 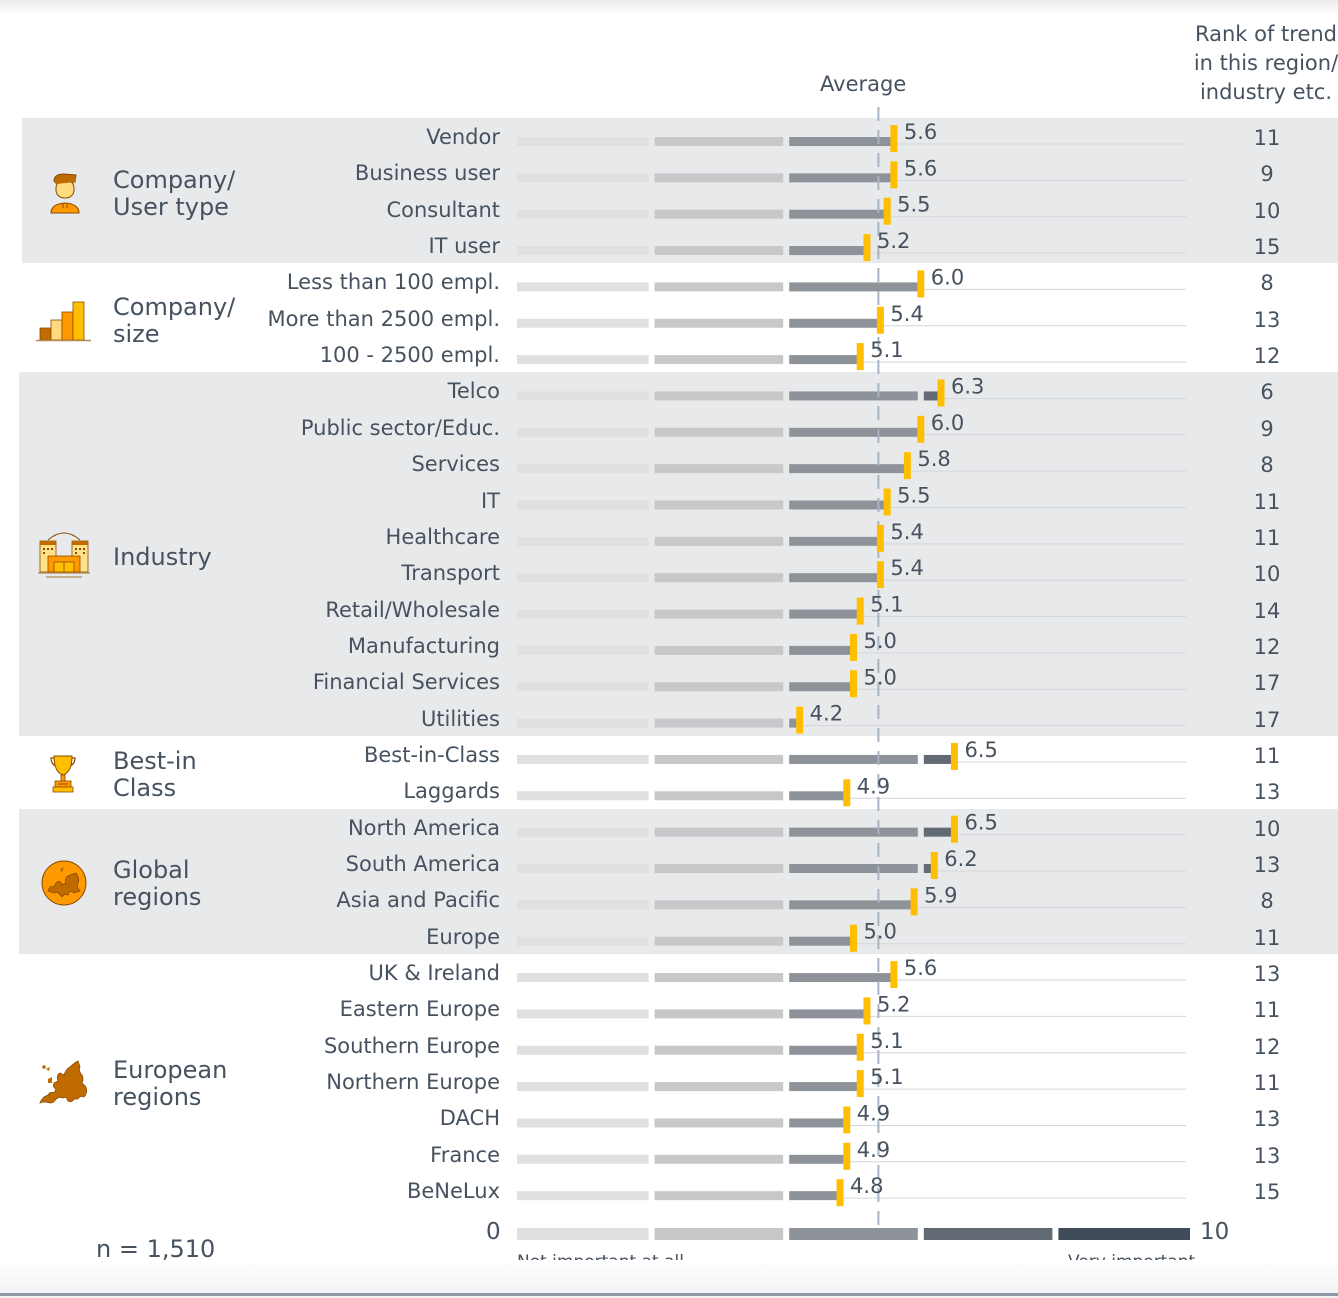 What do you see at coordinates (156, 1249) in the screenshot?
I see `sample-size: n = 1,510` at bounding box center [156, 1249].